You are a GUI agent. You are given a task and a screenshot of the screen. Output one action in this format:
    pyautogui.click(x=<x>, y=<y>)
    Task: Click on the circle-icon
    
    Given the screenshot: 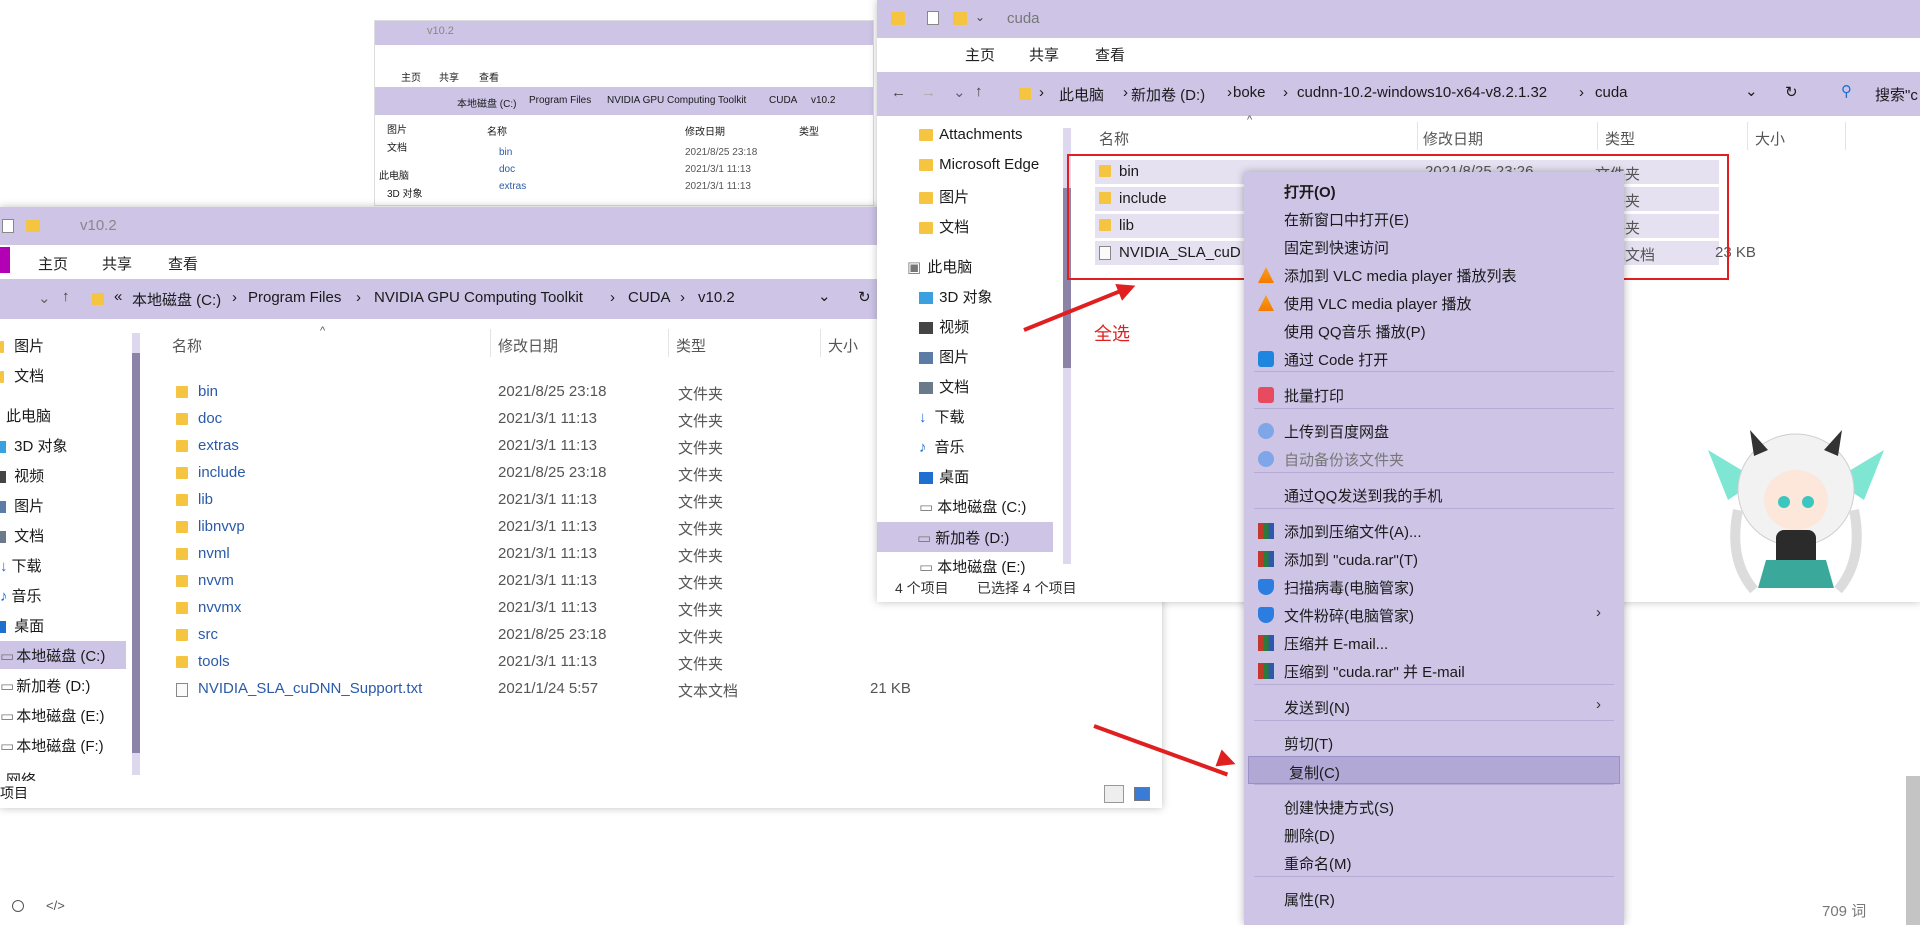 What is the action you would take?
    pyautogui.click(x=18, y=906)
    